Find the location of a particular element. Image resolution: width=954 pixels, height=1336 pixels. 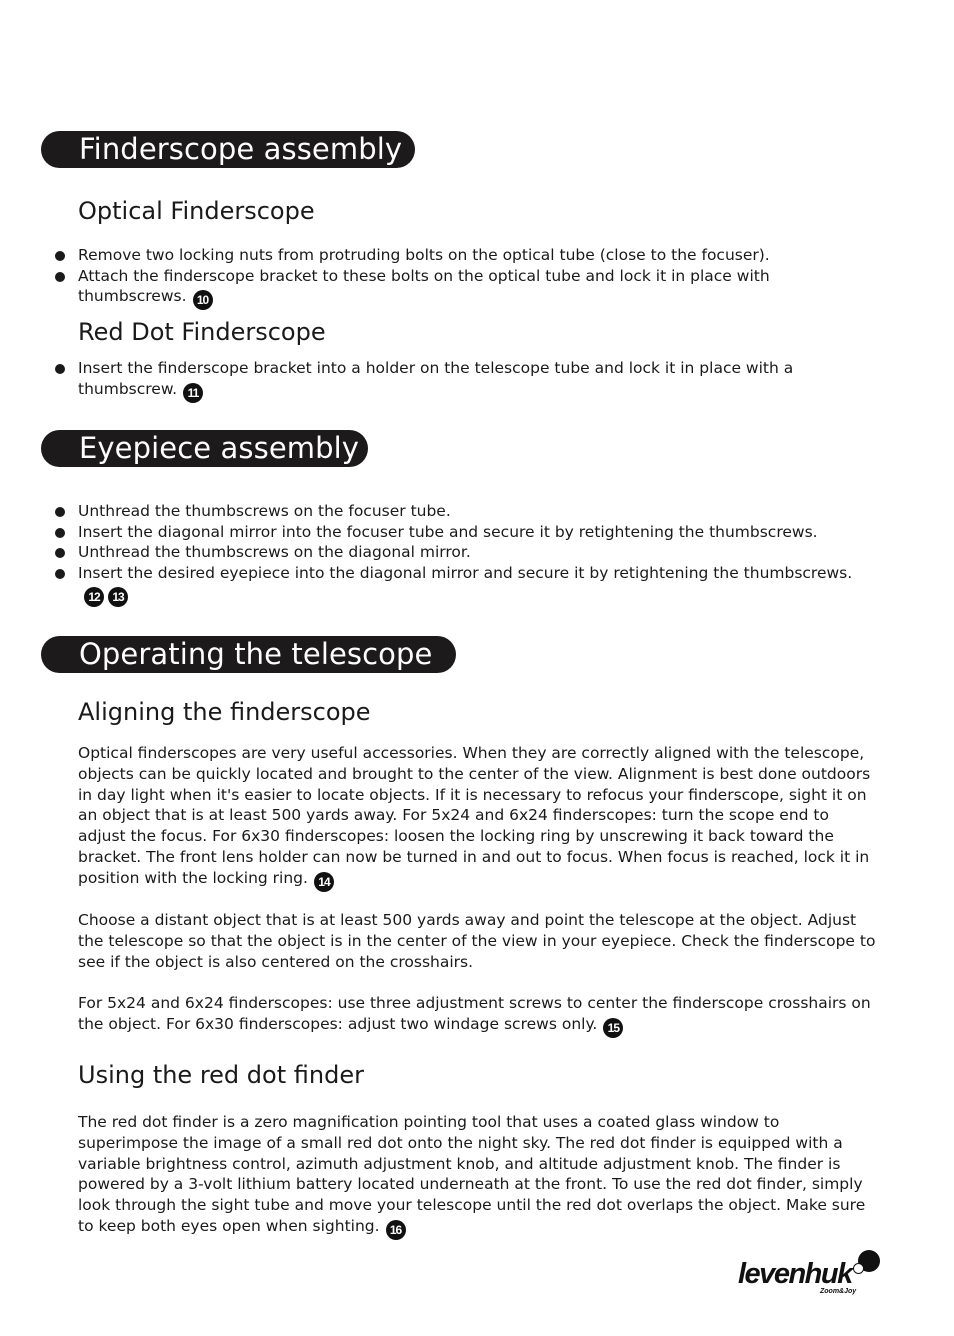

figure-ref-badge: 15 is located at coordinates (613, 1027).